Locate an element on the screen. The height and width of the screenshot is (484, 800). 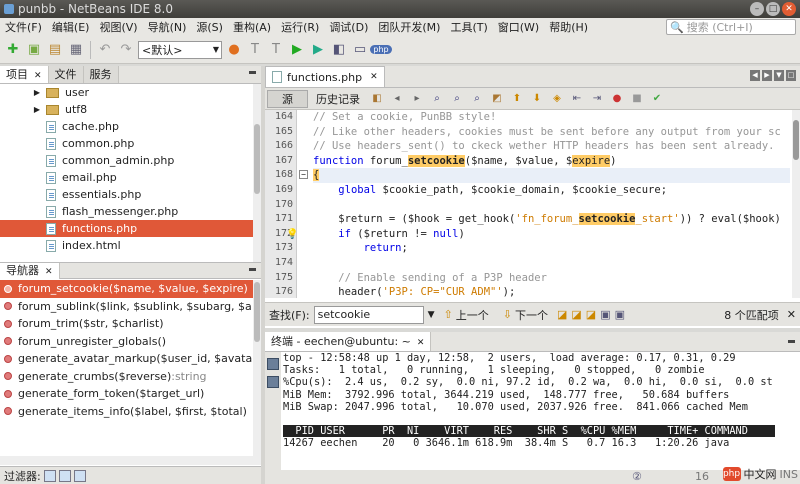
regex-icon: ◪ is located at coordinates (591, 314).